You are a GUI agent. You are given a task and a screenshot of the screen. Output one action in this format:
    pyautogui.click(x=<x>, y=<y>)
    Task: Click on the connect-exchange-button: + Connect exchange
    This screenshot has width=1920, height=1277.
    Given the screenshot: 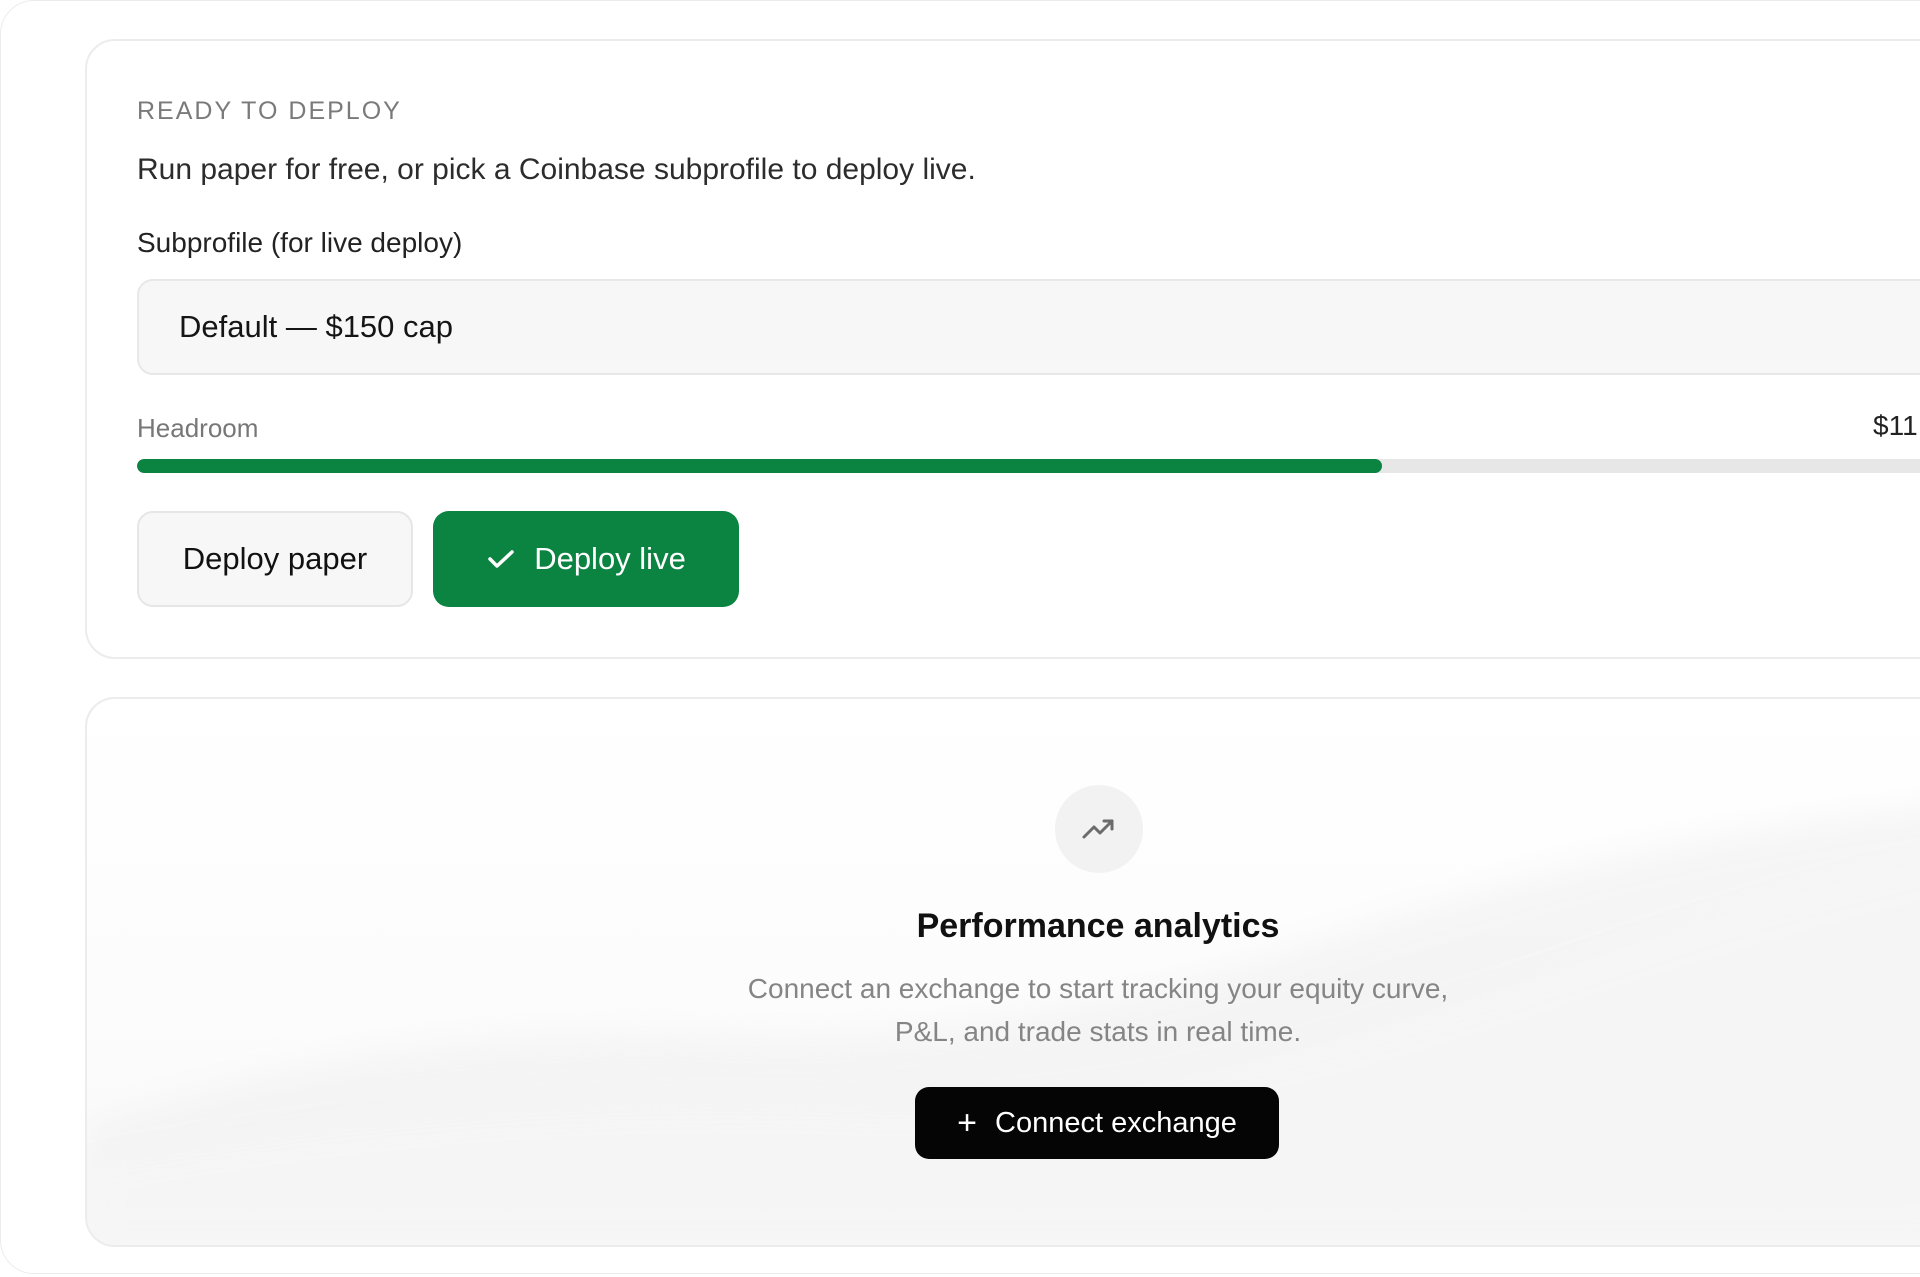 What is the action you would take?
    pyautogui.click(x=1097, y=1123)
    